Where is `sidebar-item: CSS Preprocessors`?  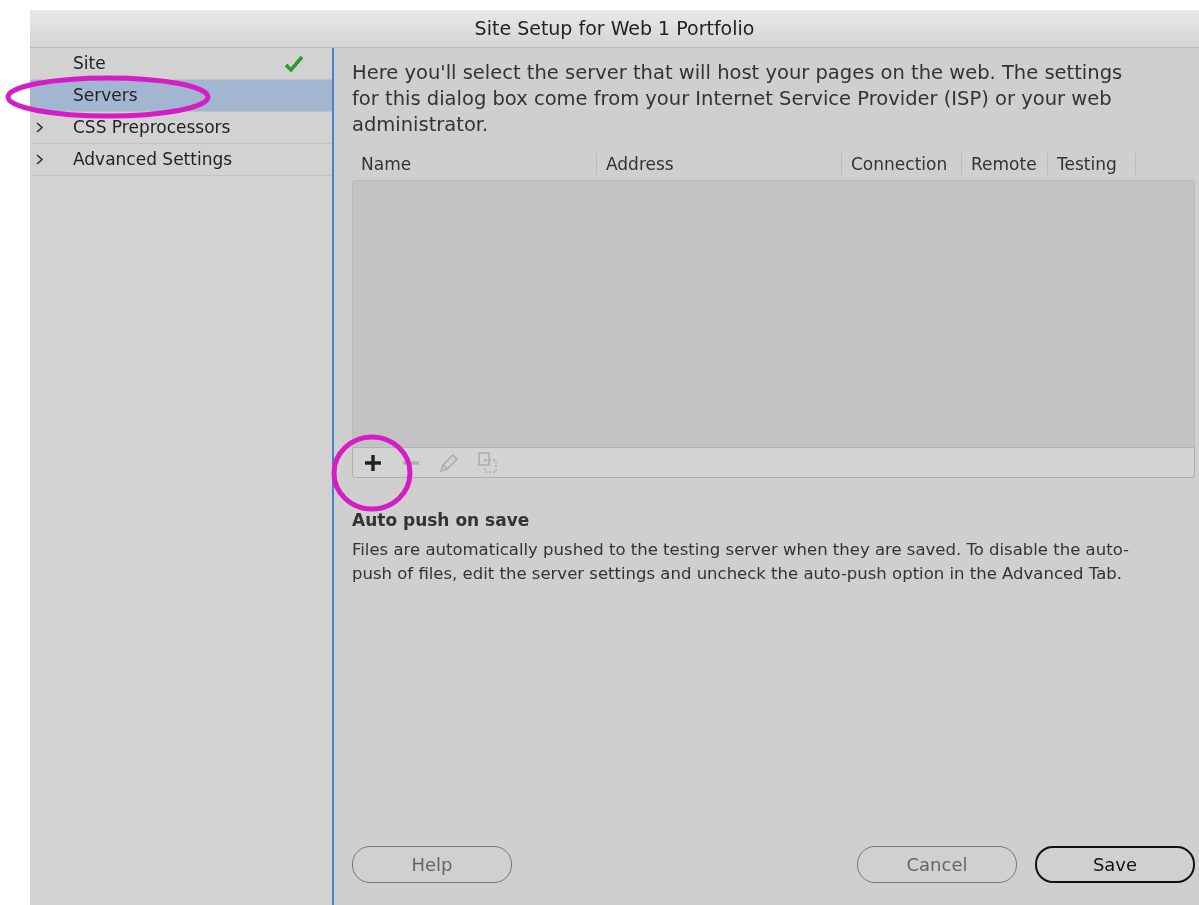 sidebar-item: CSS Preprocessors is located at coordinates (202, 127).